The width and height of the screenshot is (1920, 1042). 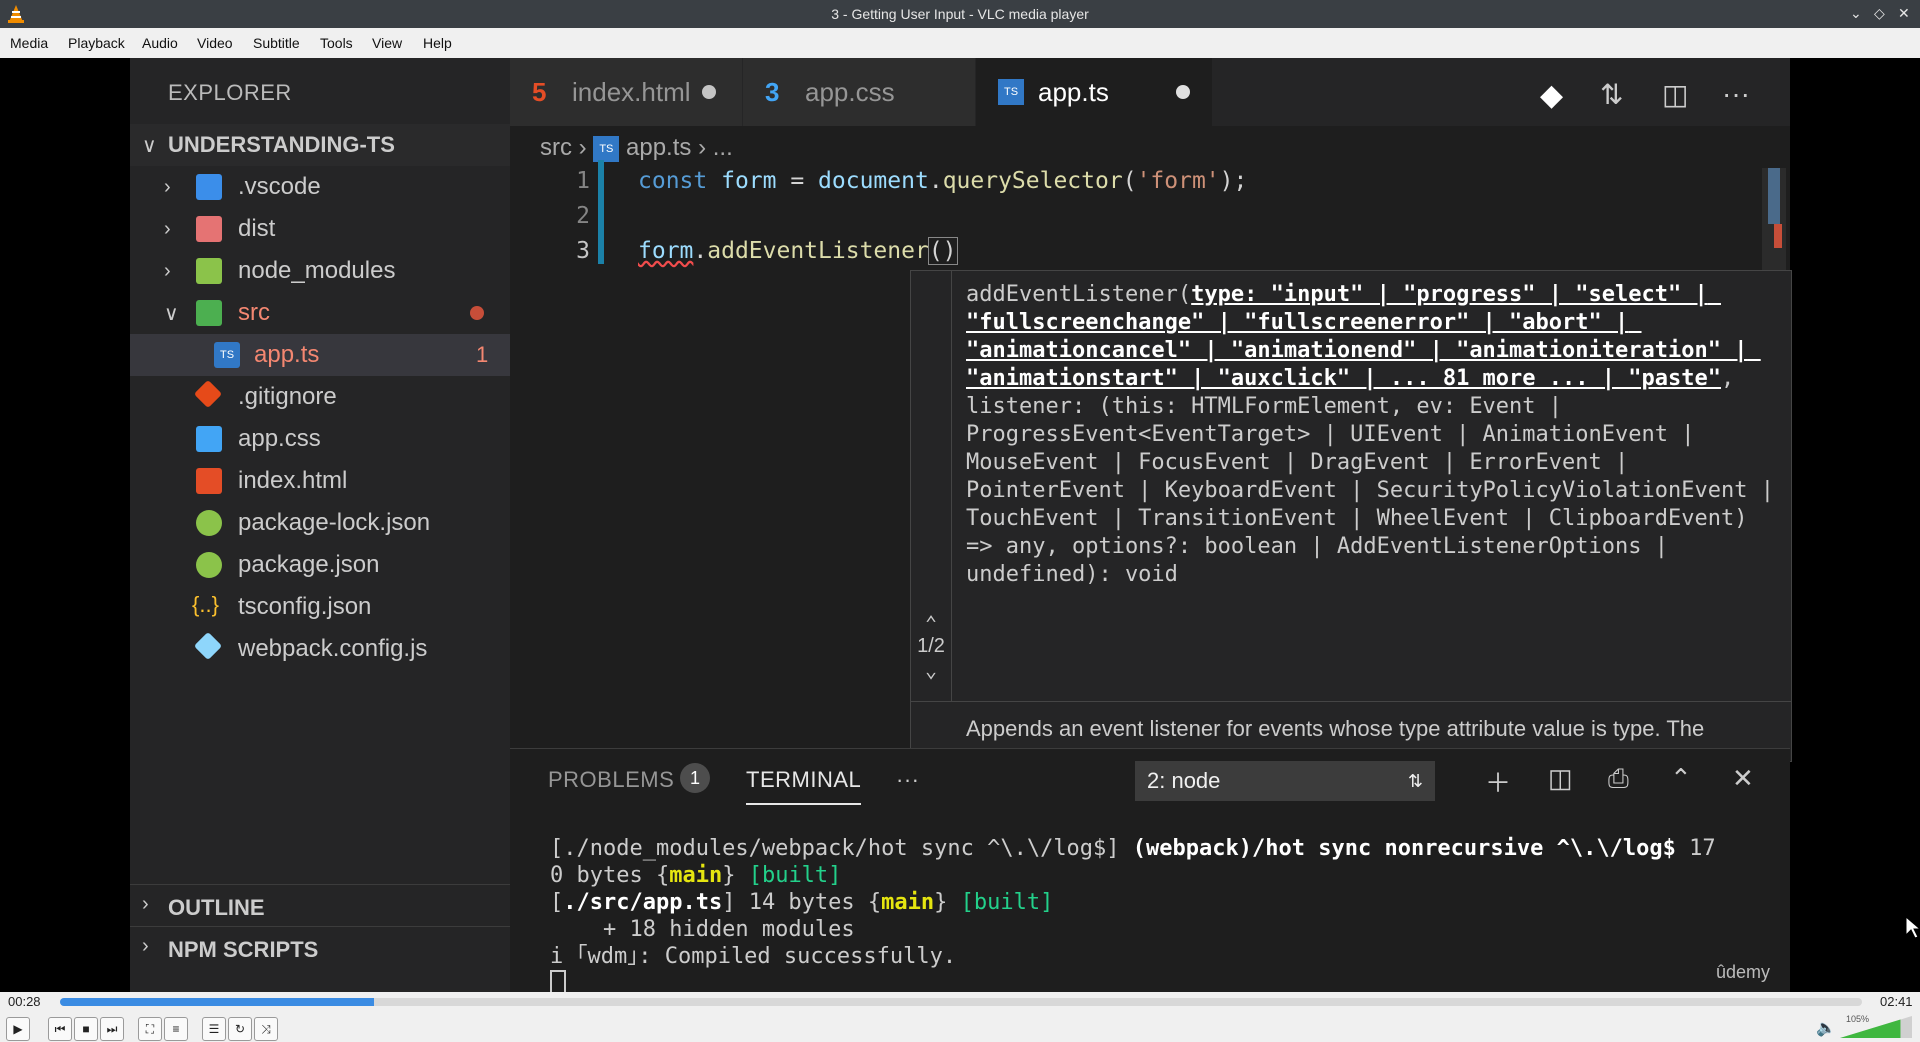 I want to click on git-icon, so click(x=208, y=394).